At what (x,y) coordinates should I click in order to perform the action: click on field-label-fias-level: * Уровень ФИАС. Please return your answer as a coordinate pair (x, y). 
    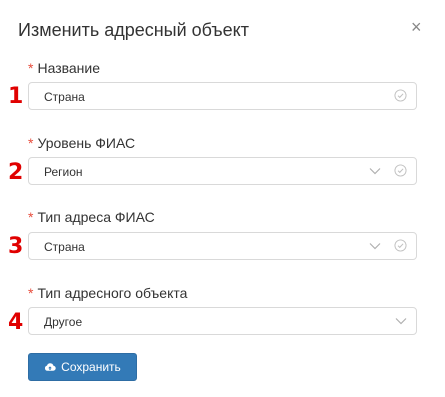
    Looking at the image, I should click on (81, 143).